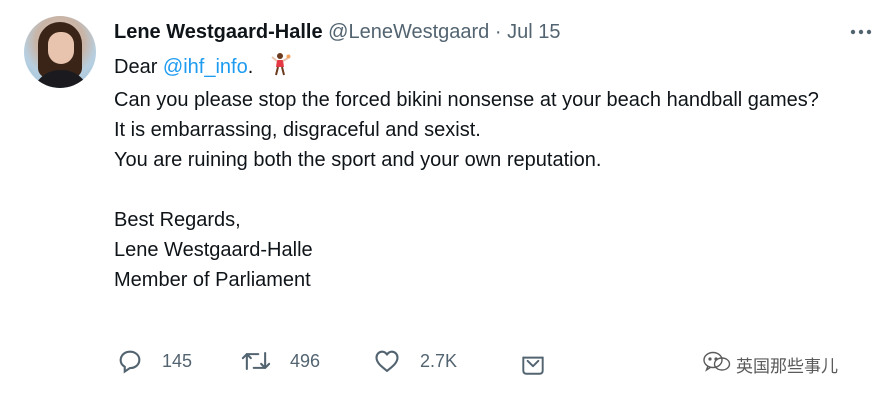 The height and width of the screenshot is (403, 894). Describe the element at coordinates (533, 32) in the screenshot. I see `tweet-date: Jul 15` at that location.